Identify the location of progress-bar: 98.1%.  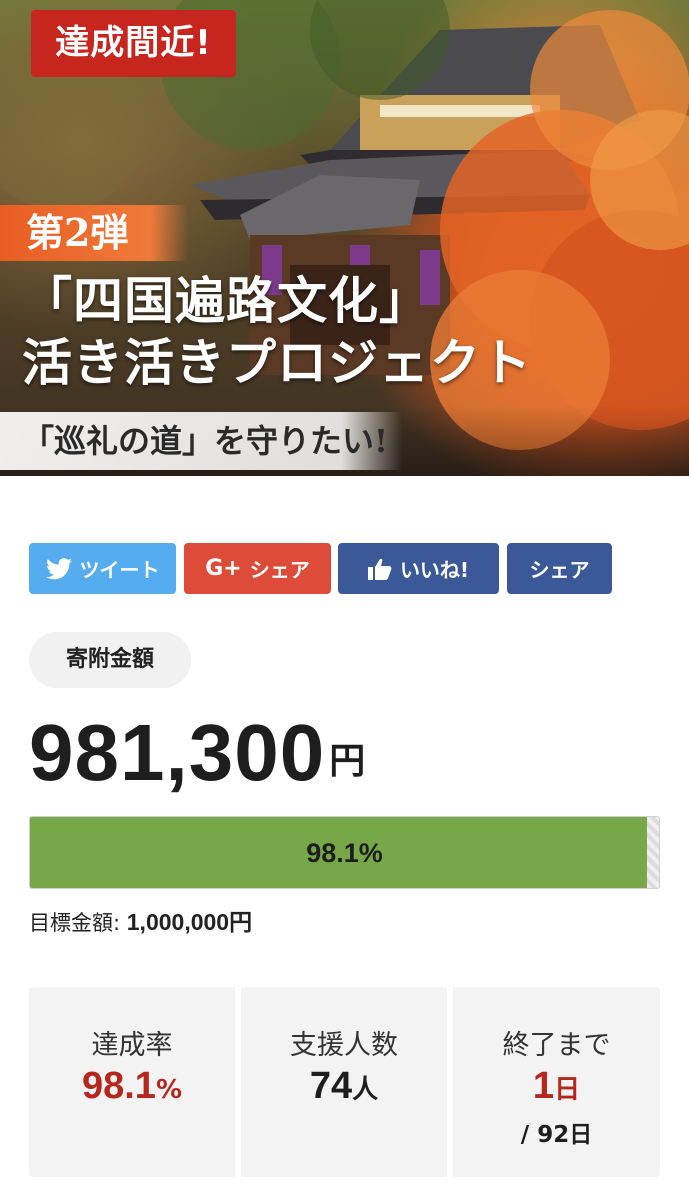
(344, 852).